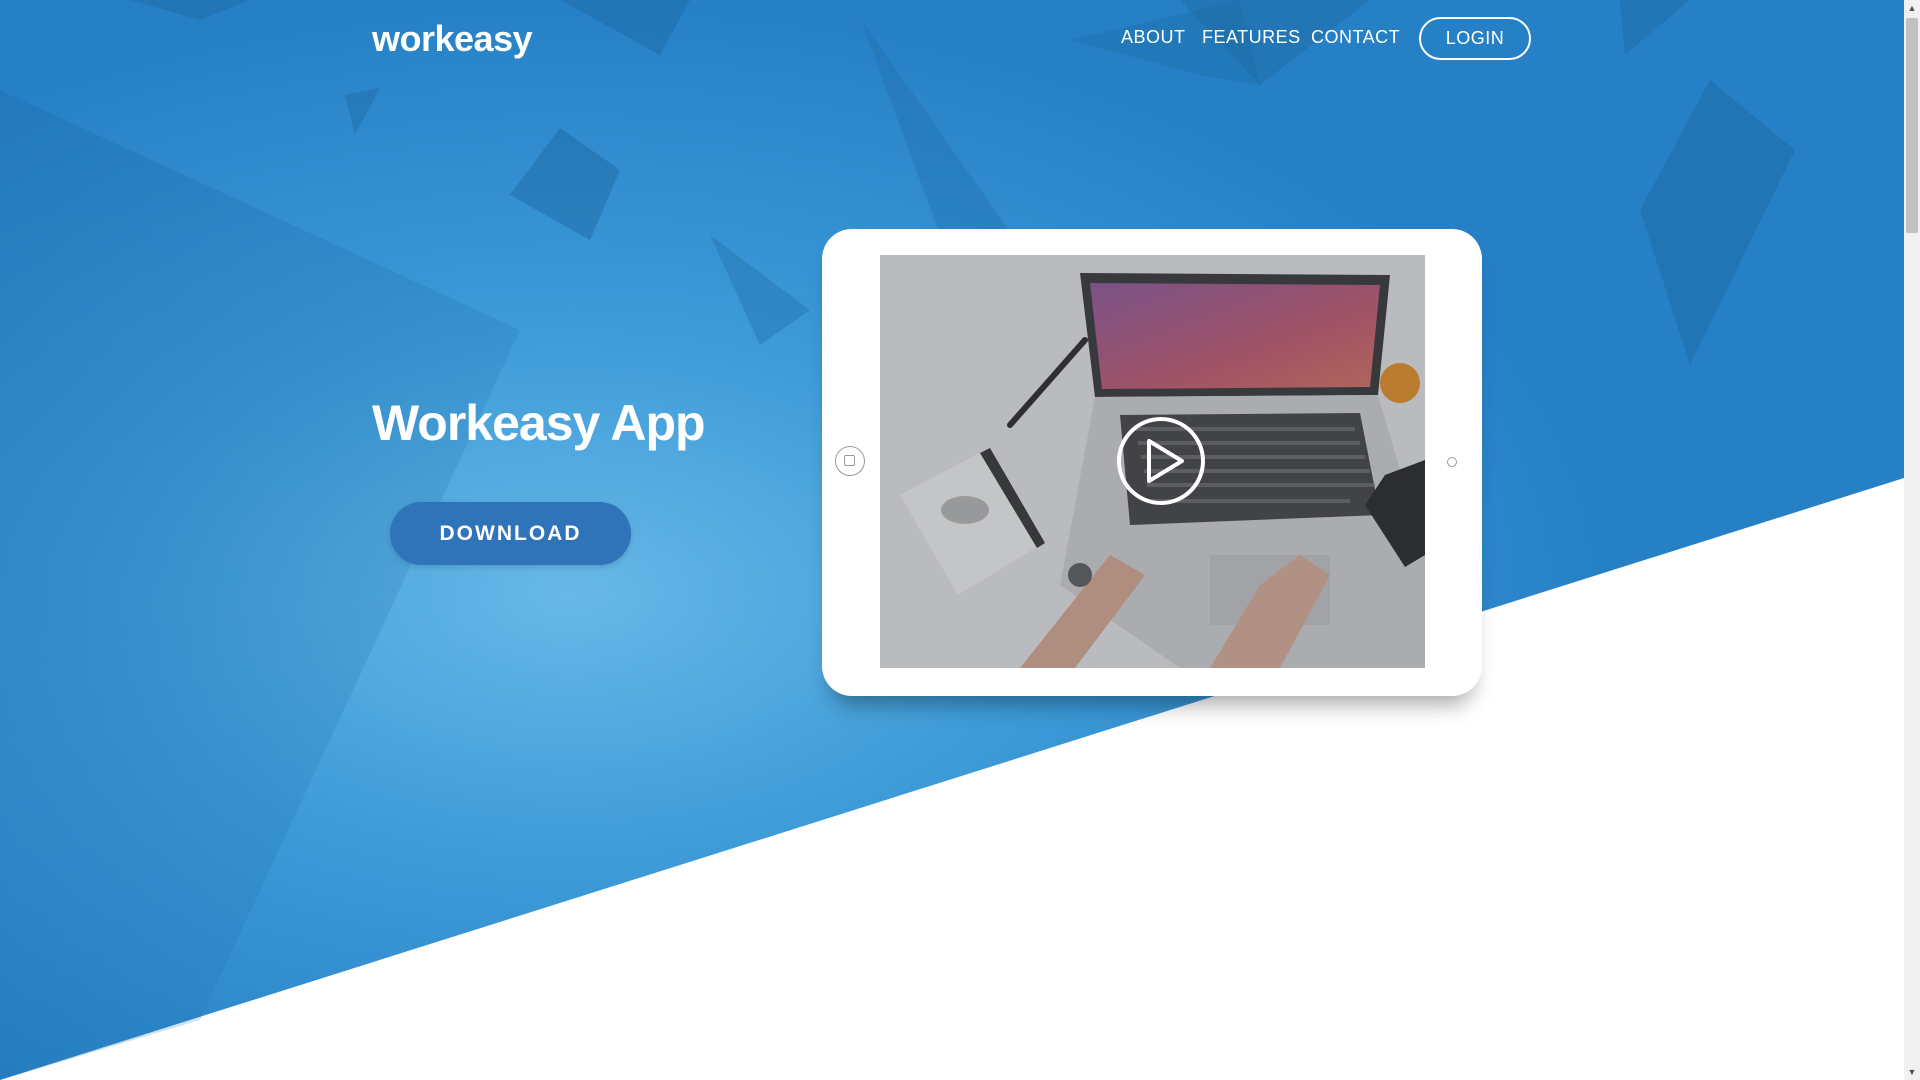 This screenshot has width=1920, height=1080. Describe the element at coordinates (1912, 1072) in the screenshot. I see `scroll-down-arrow-icon: ▼` at that location.